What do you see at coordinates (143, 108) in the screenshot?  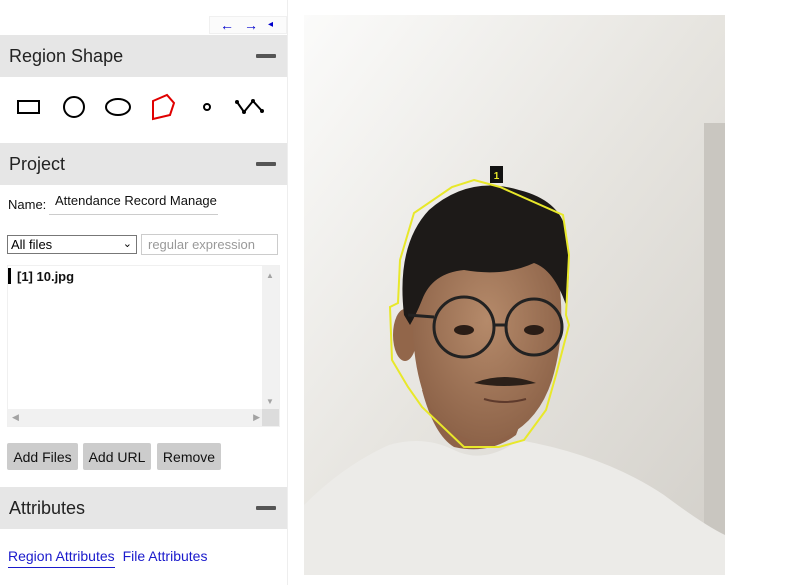 I see `region-shape-toolbar` at bounding box center [143, 108].